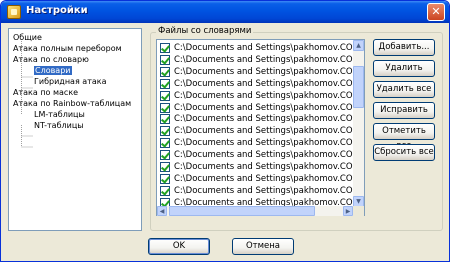  What do you see at coordinates (45, 92) in the screenshot?
I see `tree-item-mask-attack: Атака по маске` at bounding box center [45, 92].